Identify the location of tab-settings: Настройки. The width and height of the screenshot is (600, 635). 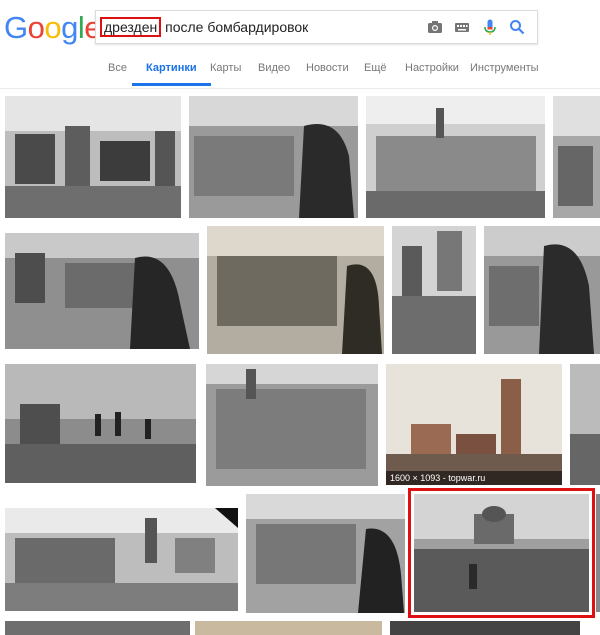
(432, 68).